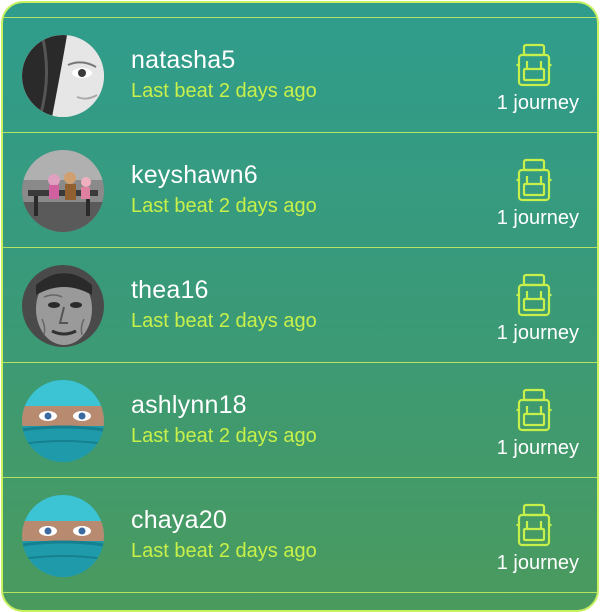  I want to click on username: ashlynn18, so click(189, 405).